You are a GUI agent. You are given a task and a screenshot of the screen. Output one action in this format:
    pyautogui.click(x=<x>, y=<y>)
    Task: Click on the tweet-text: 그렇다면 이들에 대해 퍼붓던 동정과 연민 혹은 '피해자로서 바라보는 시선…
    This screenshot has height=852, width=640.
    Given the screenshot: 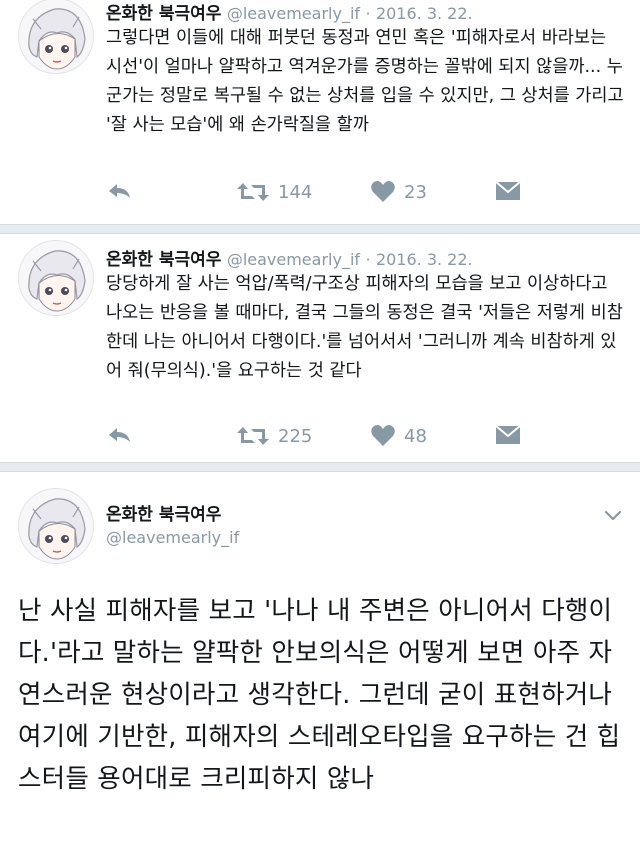 What is the action you would take?
    pyautogui.click(x=368, y=81)
    